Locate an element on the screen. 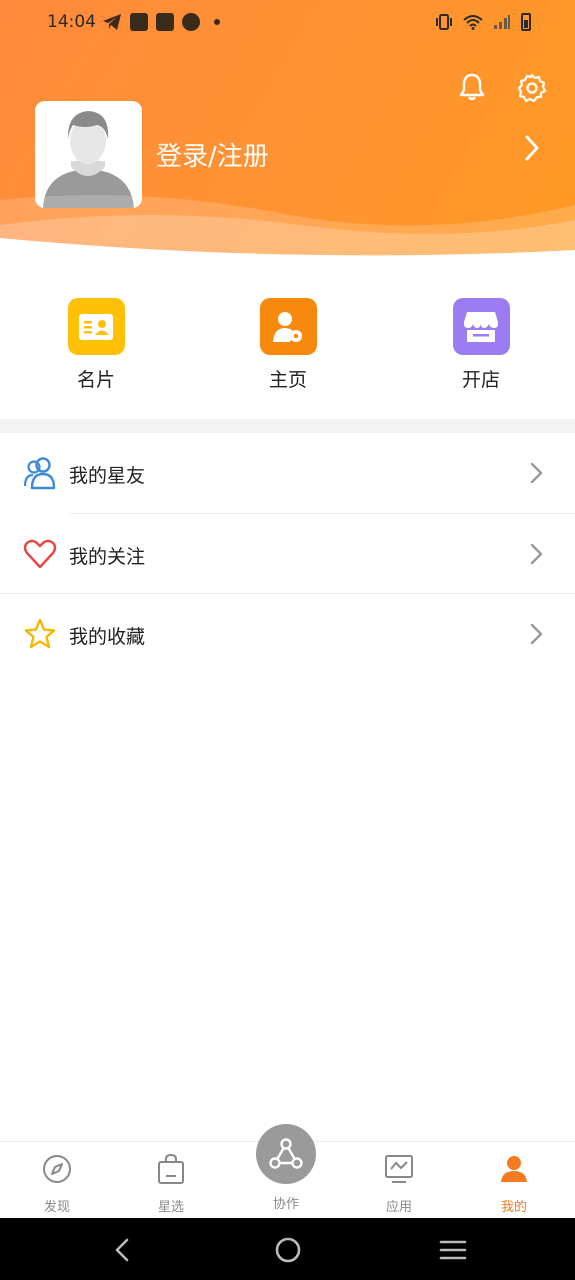 This screenshot has height=1280, width=575. section-divider is located at coordinates (287, 426).